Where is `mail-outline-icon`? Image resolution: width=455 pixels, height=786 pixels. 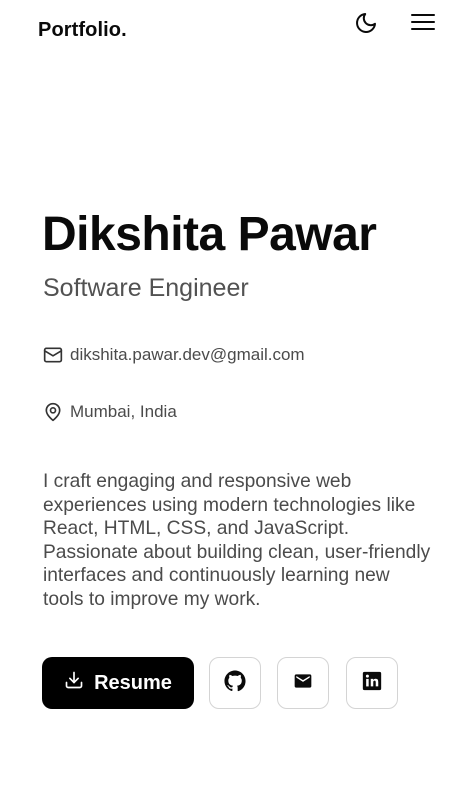 mail-outline-icon is located at coordinates (53, 355).